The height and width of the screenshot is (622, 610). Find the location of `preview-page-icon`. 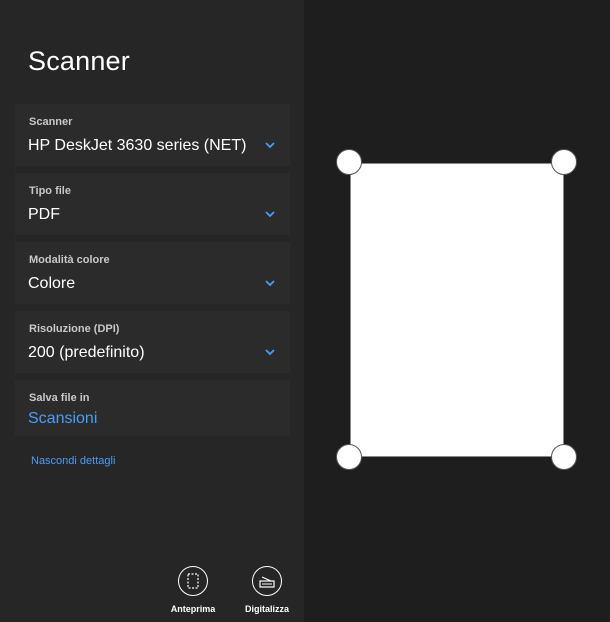

preview-page-icon is located at coordinates (193, 581).